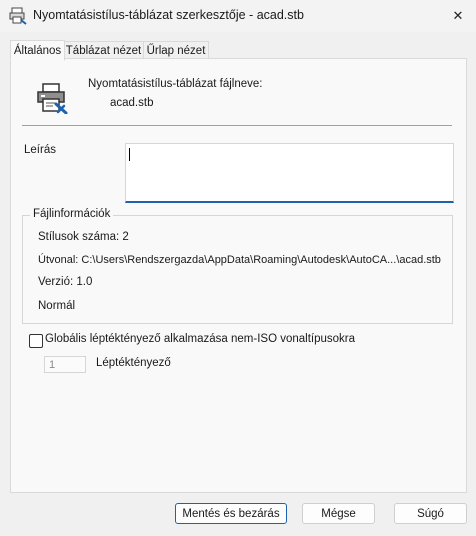 The image size is (476, 536). What do you see at coordinates (132, 103) in the screenshot?
I see `file-name-value: acad.stb` at bounding box center [132, 103].